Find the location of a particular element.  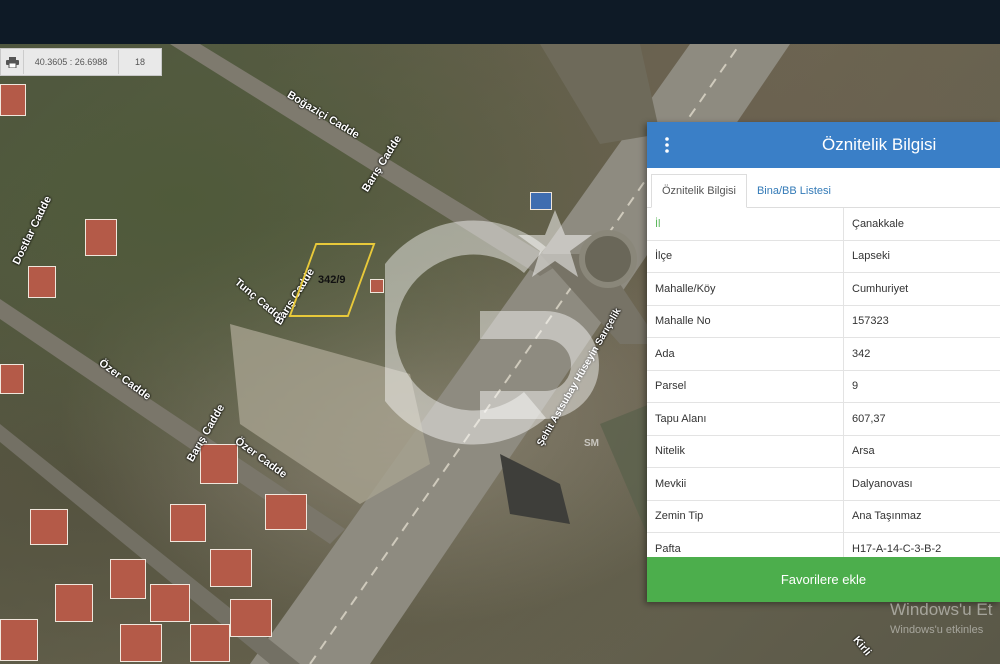

top-bar is located at coordinates (500, 22).